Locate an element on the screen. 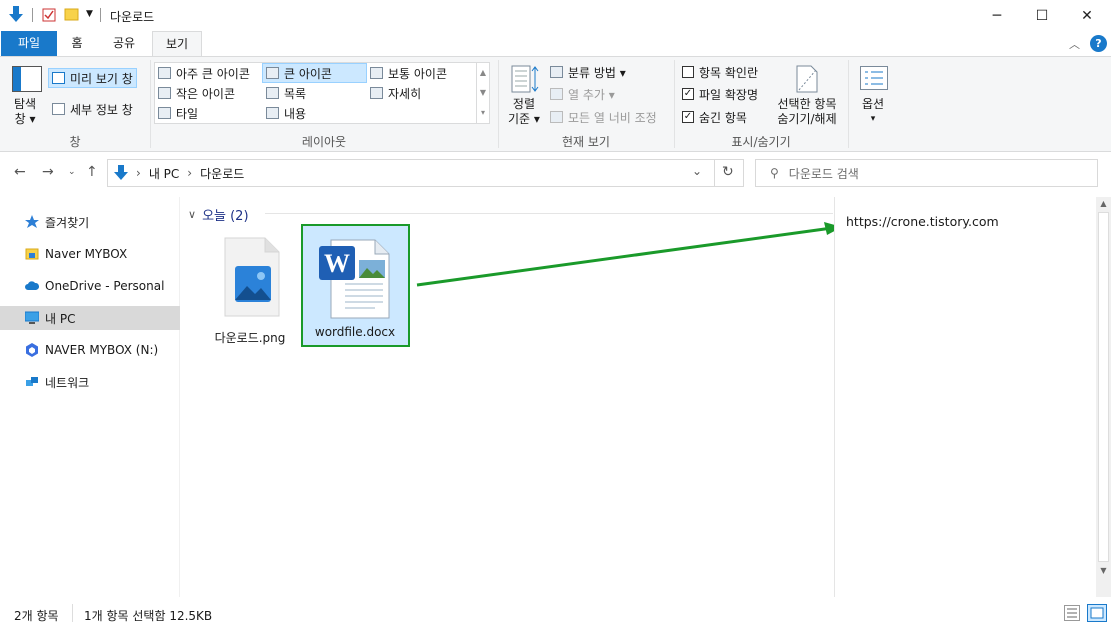  forward-button: → is located at coordinates (48, 172).